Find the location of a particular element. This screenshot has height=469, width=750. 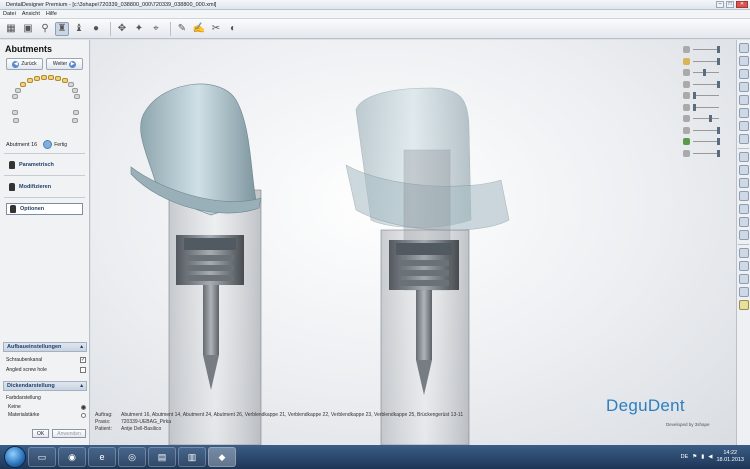

collapse-icon: ▴ is located at coordinates (81, 386).